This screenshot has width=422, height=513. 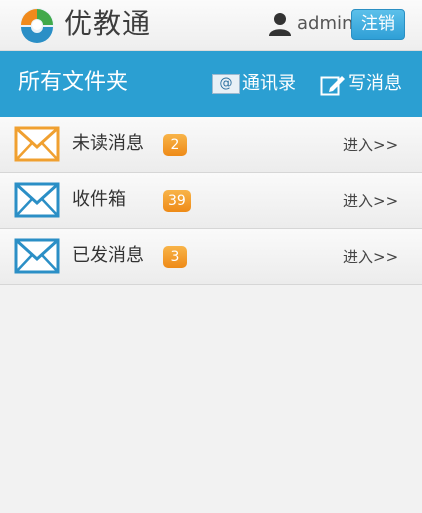 I want to click on folder-label: 收件箱, so click(x=99, y=199).